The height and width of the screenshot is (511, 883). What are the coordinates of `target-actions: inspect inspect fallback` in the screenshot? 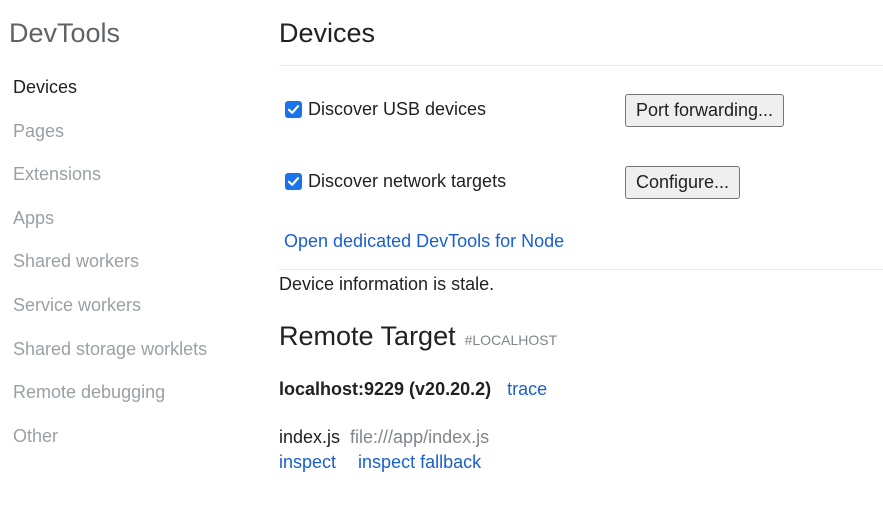 It's located at (380, 462).